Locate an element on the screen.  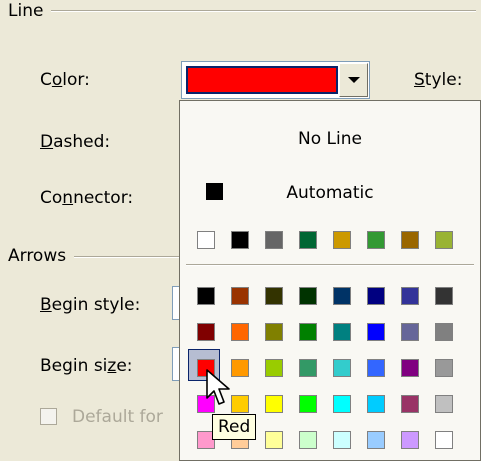
line-section-title: Line is located at coordinates (30, 11).